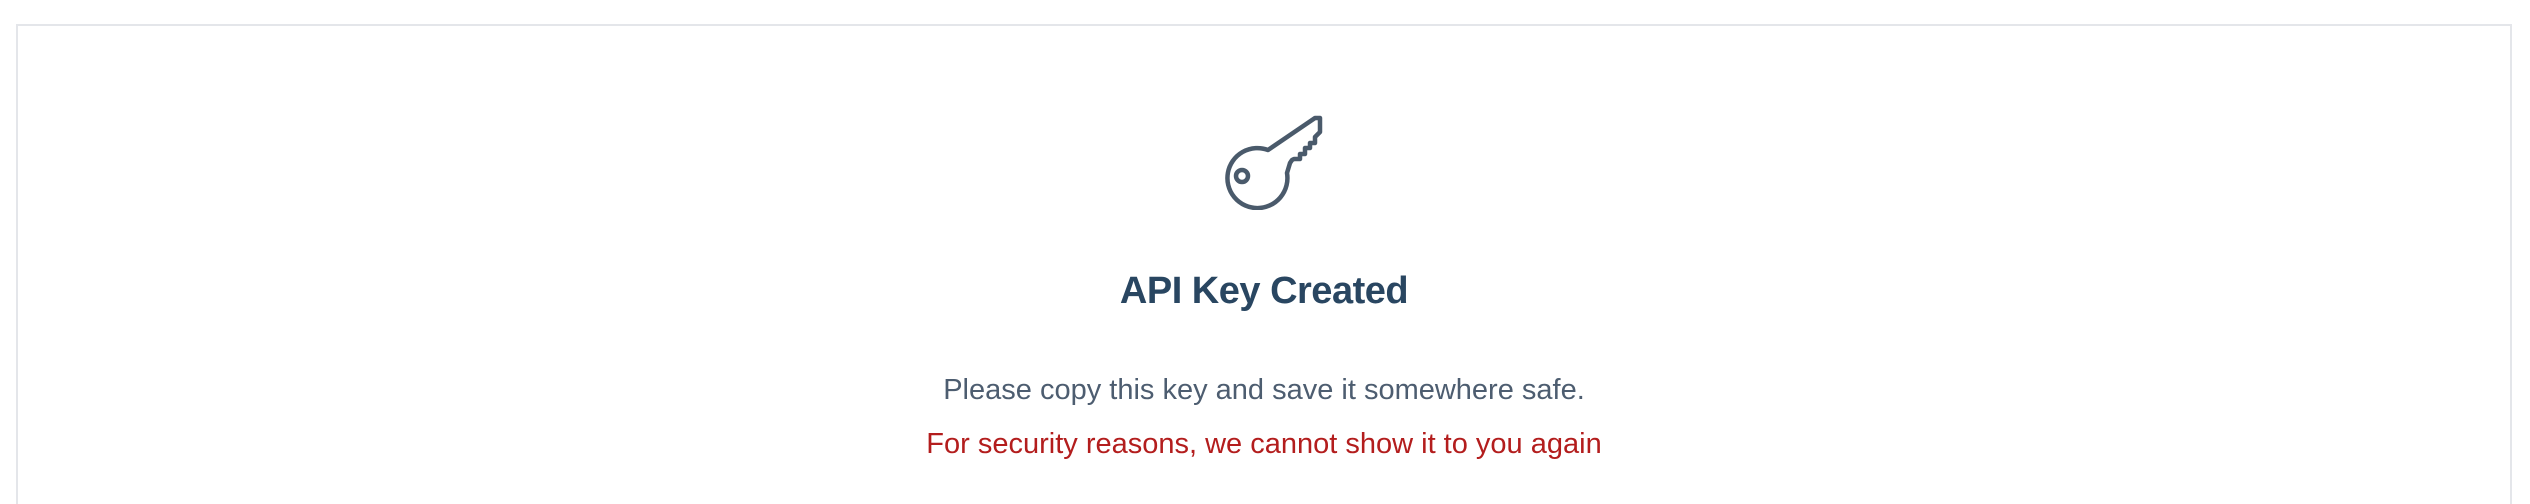 The height and width of the screenshot is (504, 2530). I want to click on dialog-title: API Key Created, so click(1264, 291).